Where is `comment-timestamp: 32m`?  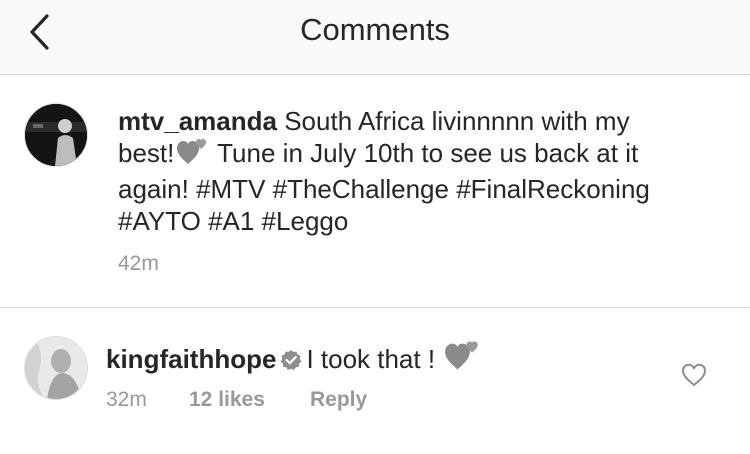
comment-timestamp: 32m is located at coordinates (126, 399).